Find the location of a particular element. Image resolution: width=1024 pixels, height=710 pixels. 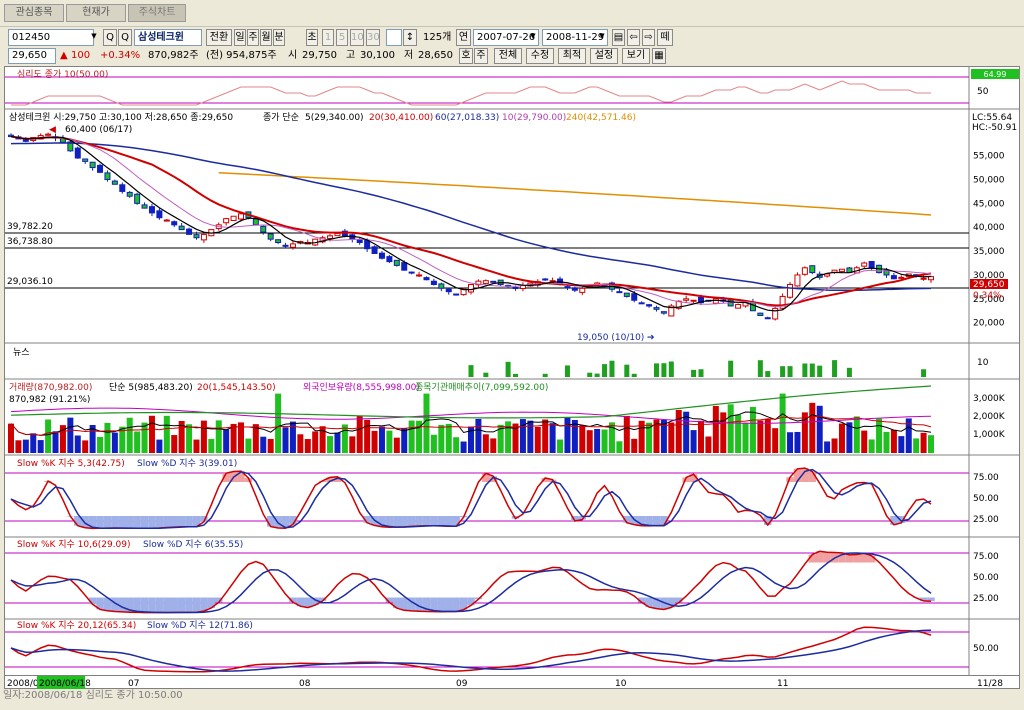

ma5-label: 5(29,340.00) is located at coordinates (334, 118).